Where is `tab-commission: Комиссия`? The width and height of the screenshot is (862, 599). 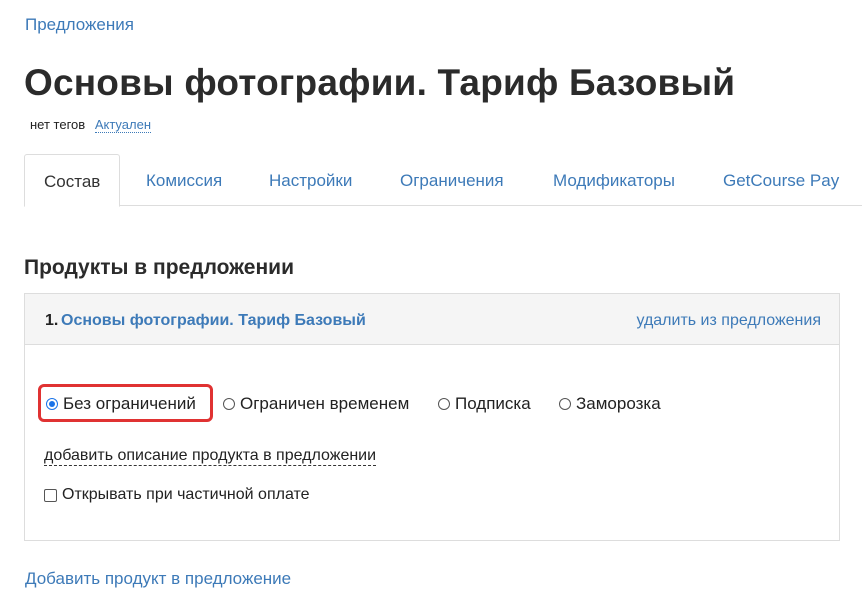 tab-commission: Комиссия is located at coordinates (184, 179).